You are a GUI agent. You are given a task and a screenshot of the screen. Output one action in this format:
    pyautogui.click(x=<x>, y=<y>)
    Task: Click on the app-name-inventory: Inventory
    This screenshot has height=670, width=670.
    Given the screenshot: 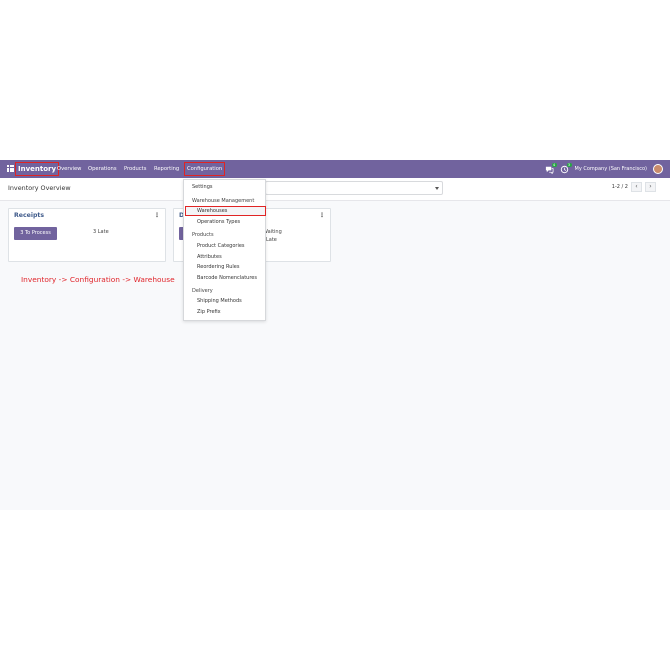 What is the action you would take?
    pyautogui.click(x=37, y=169)
    